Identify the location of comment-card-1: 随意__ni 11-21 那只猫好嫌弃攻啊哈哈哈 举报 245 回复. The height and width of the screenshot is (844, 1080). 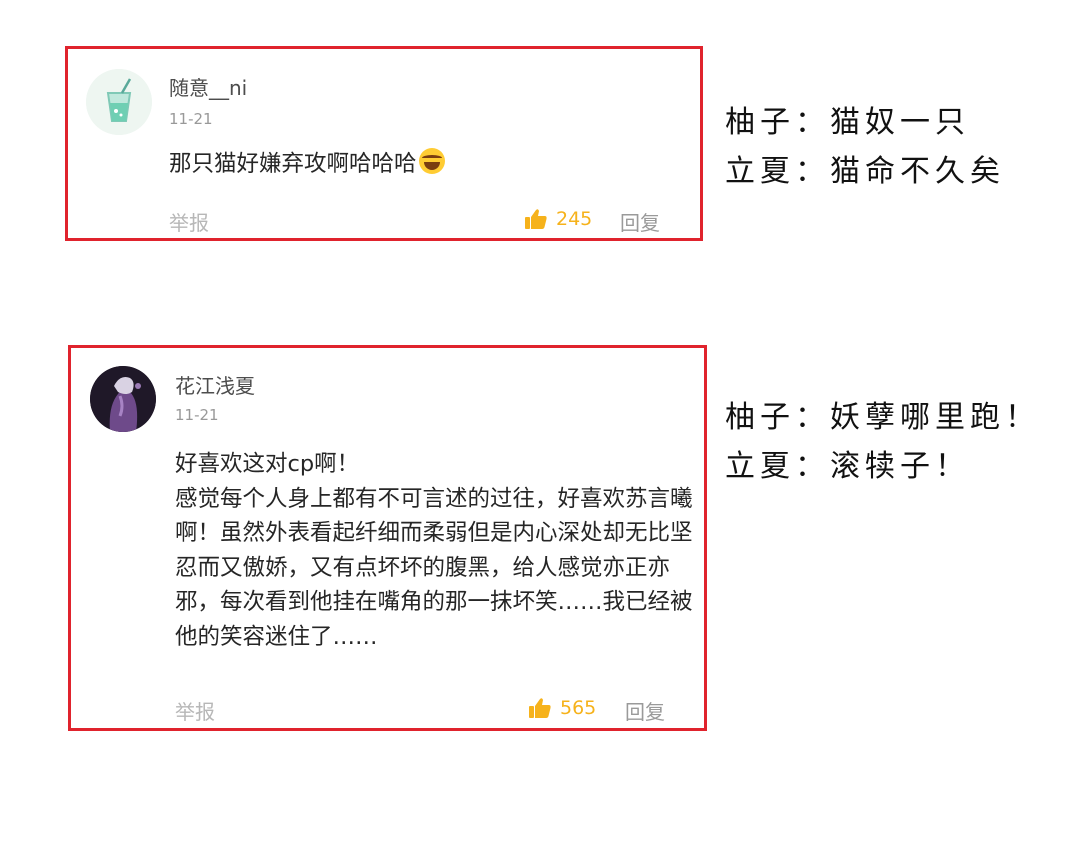
(384, 143).